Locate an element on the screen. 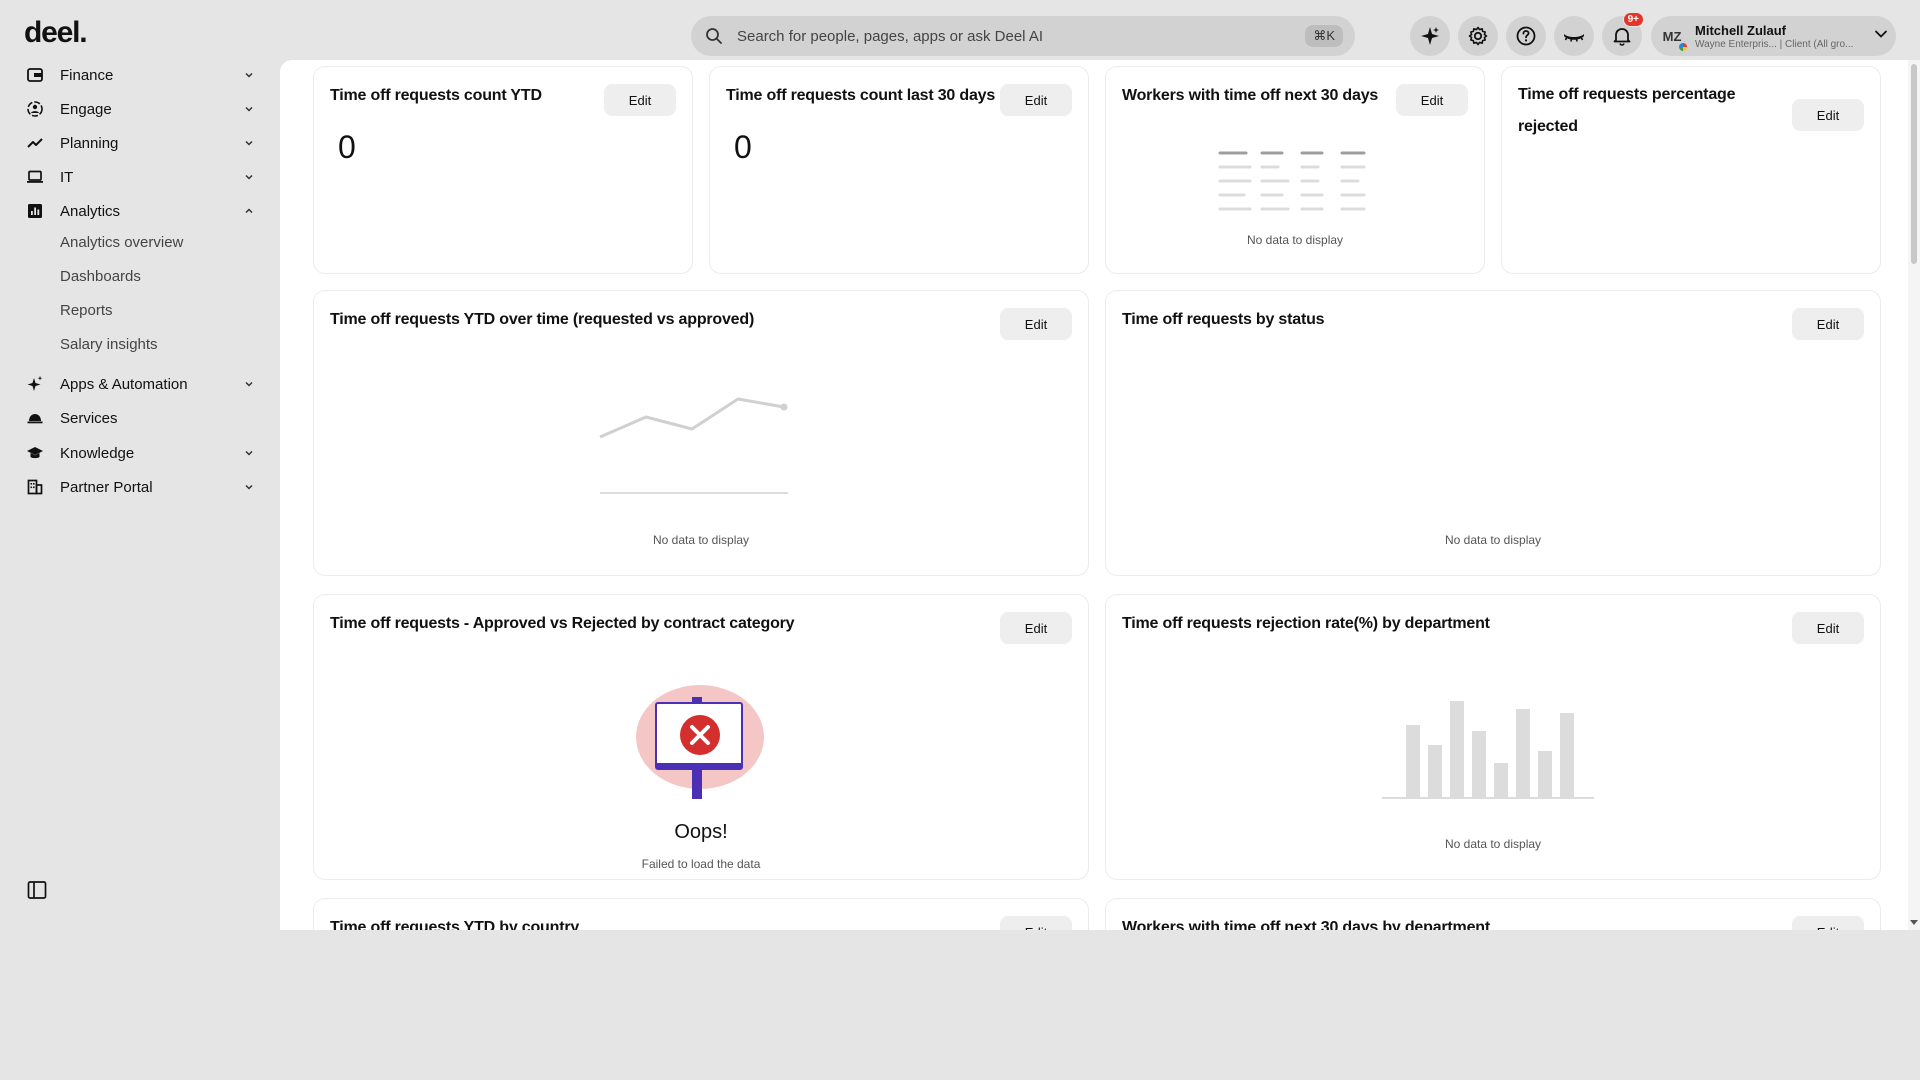 The height and width of the screenshot is (1080, 1920). gear-icon is located at coordinates (1478, 36).